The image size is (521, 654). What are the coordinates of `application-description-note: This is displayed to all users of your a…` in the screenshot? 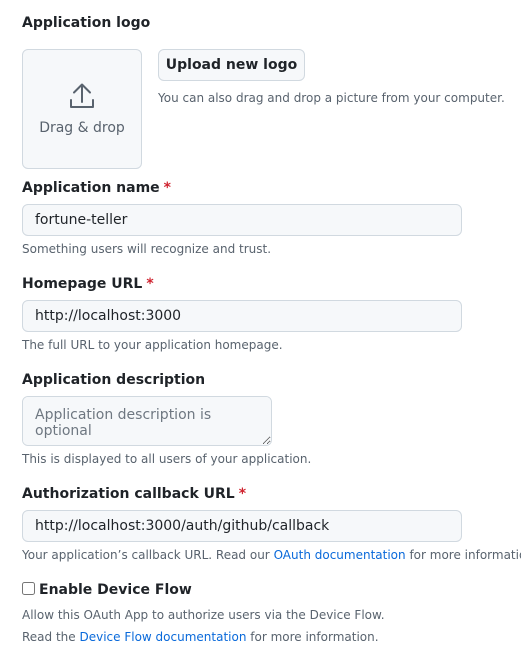 It's located at (167, 459).